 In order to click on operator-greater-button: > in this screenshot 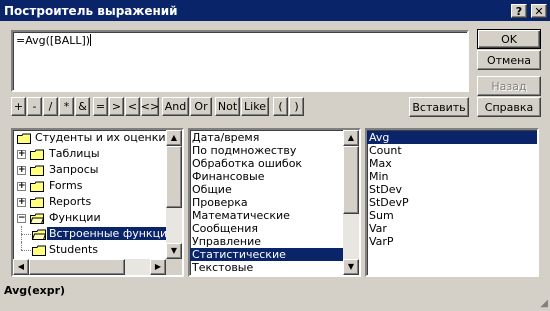, I will do `click(116, 106)`.